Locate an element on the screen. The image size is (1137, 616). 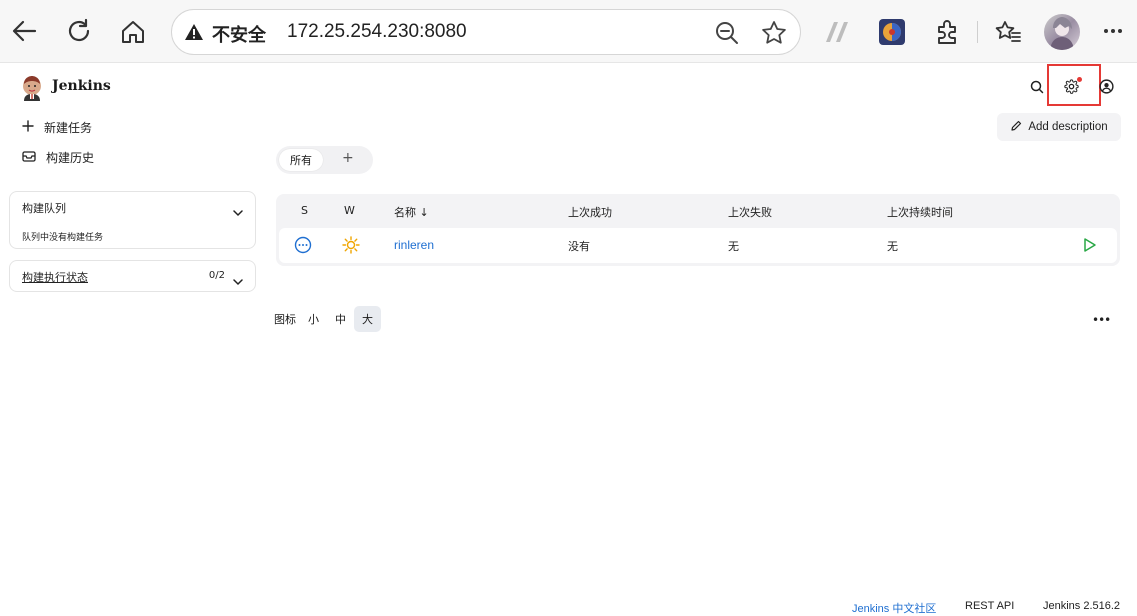
zoom-out-icon is located at coordinates (727, 35).